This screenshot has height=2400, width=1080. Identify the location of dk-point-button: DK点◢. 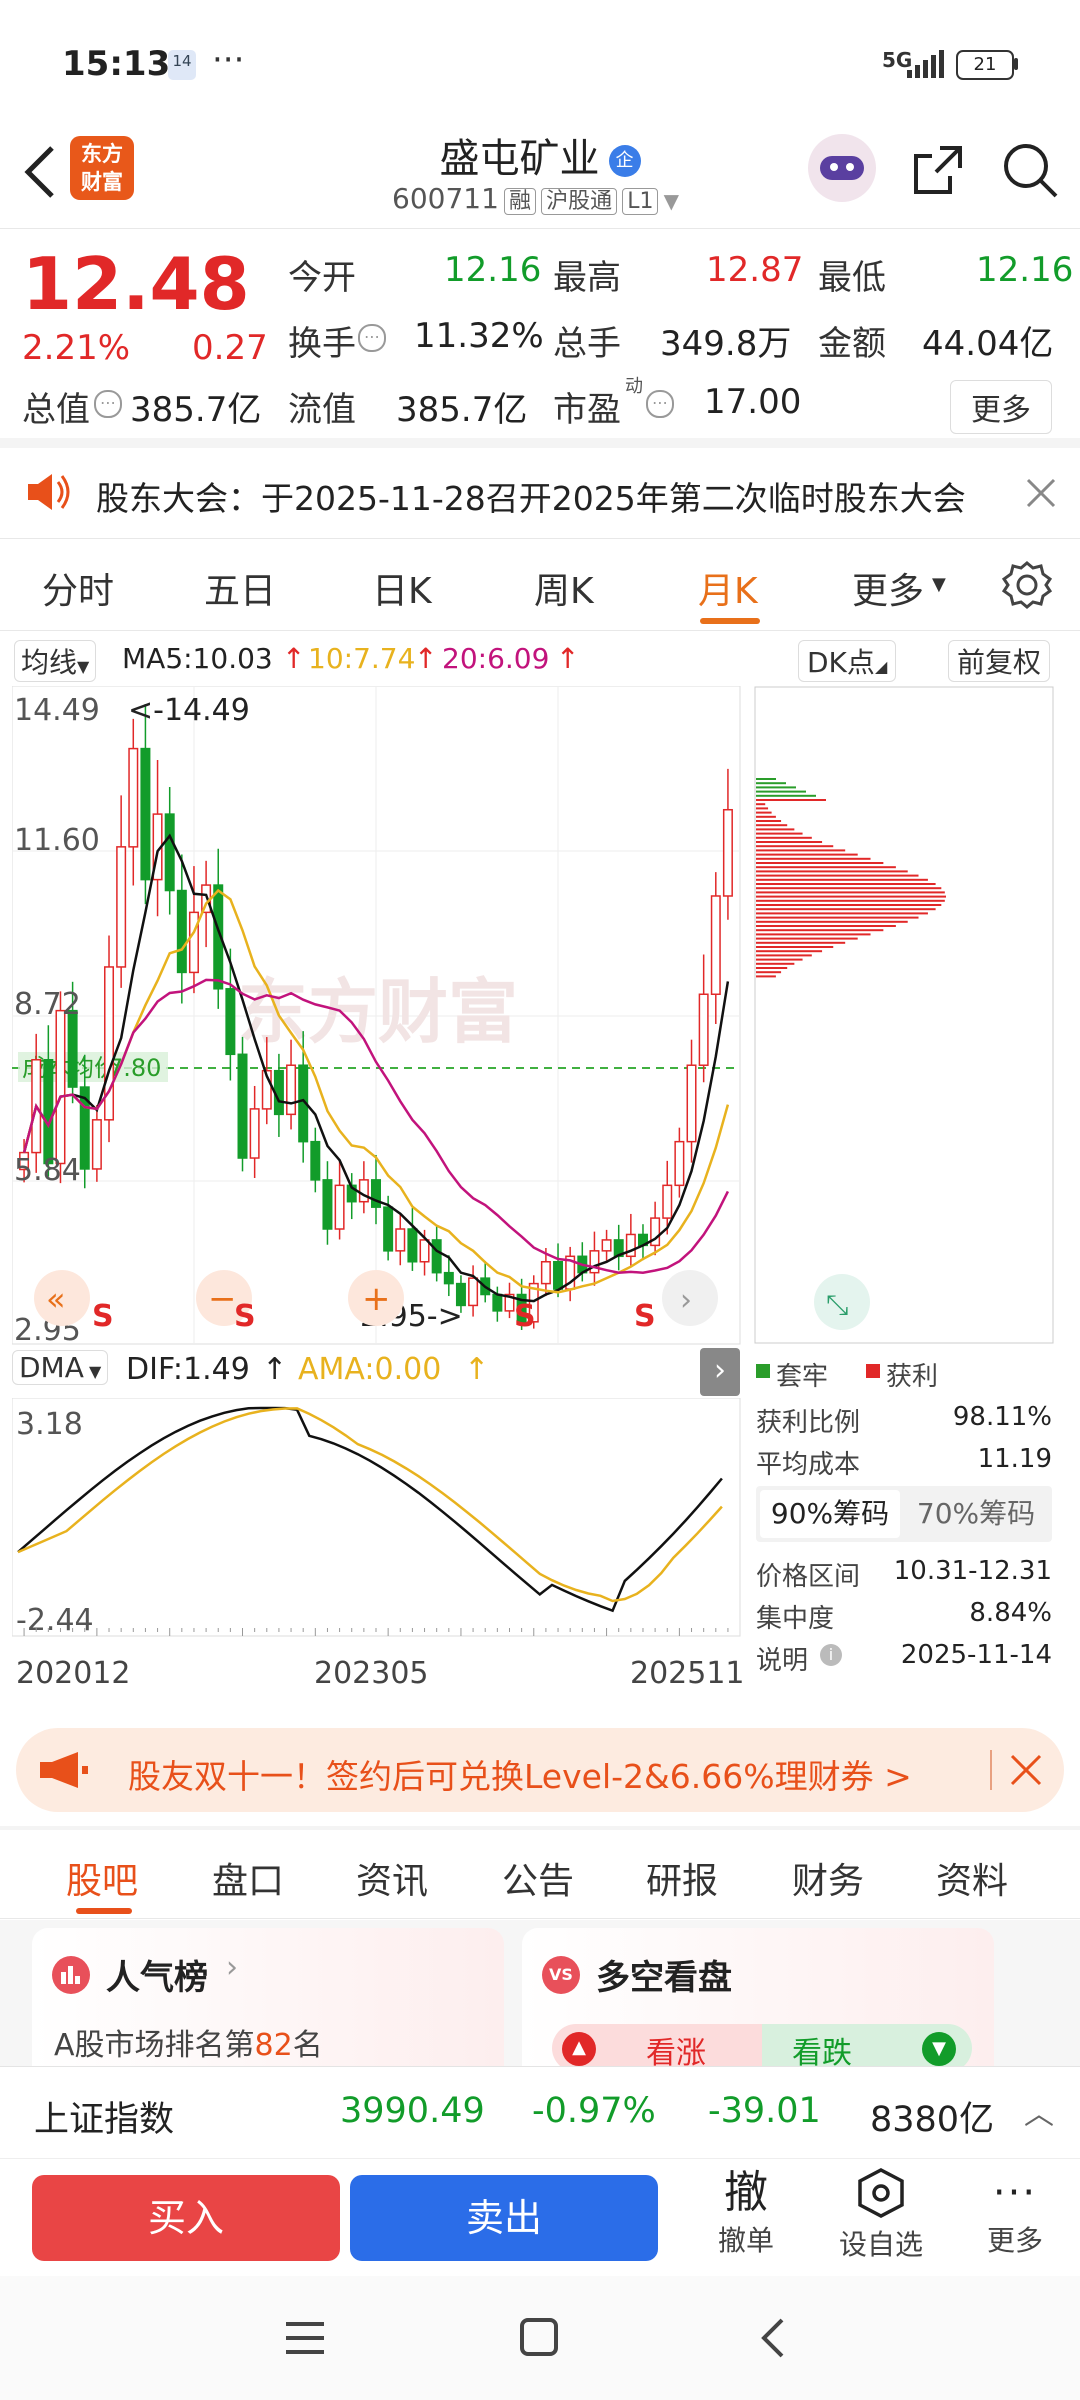
(847, 661).